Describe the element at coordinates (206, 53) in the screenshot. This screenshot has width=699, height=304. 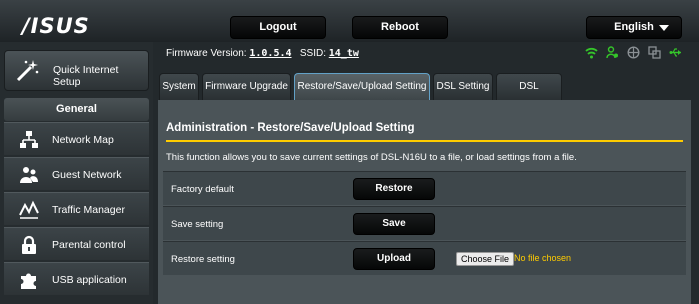
I see `firmware-label: Firmware Version:` at that location.